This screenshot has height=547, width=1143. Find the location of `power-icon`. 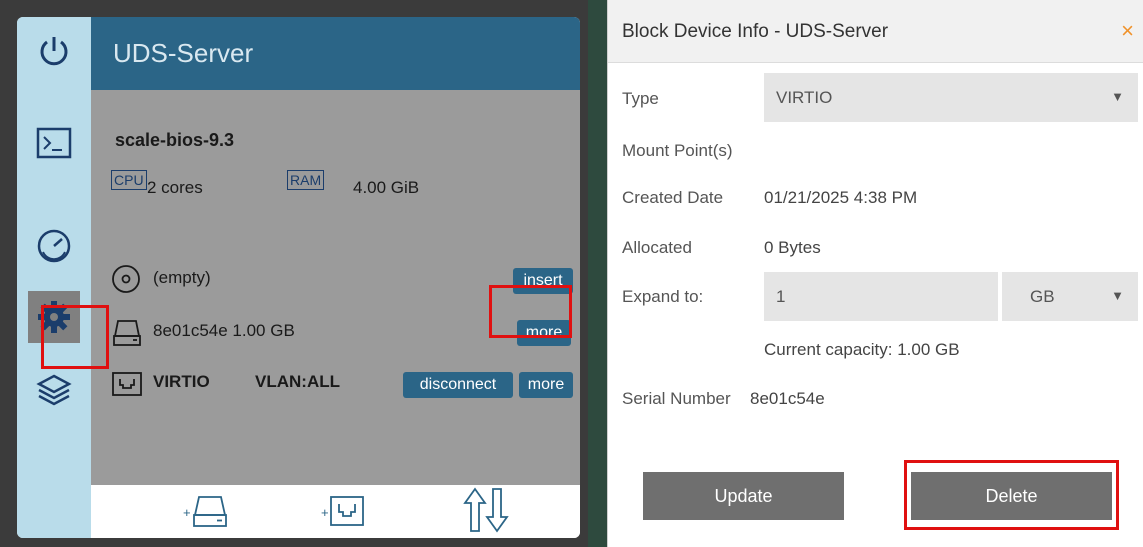

power-icon is located at coordinates (54, 51).